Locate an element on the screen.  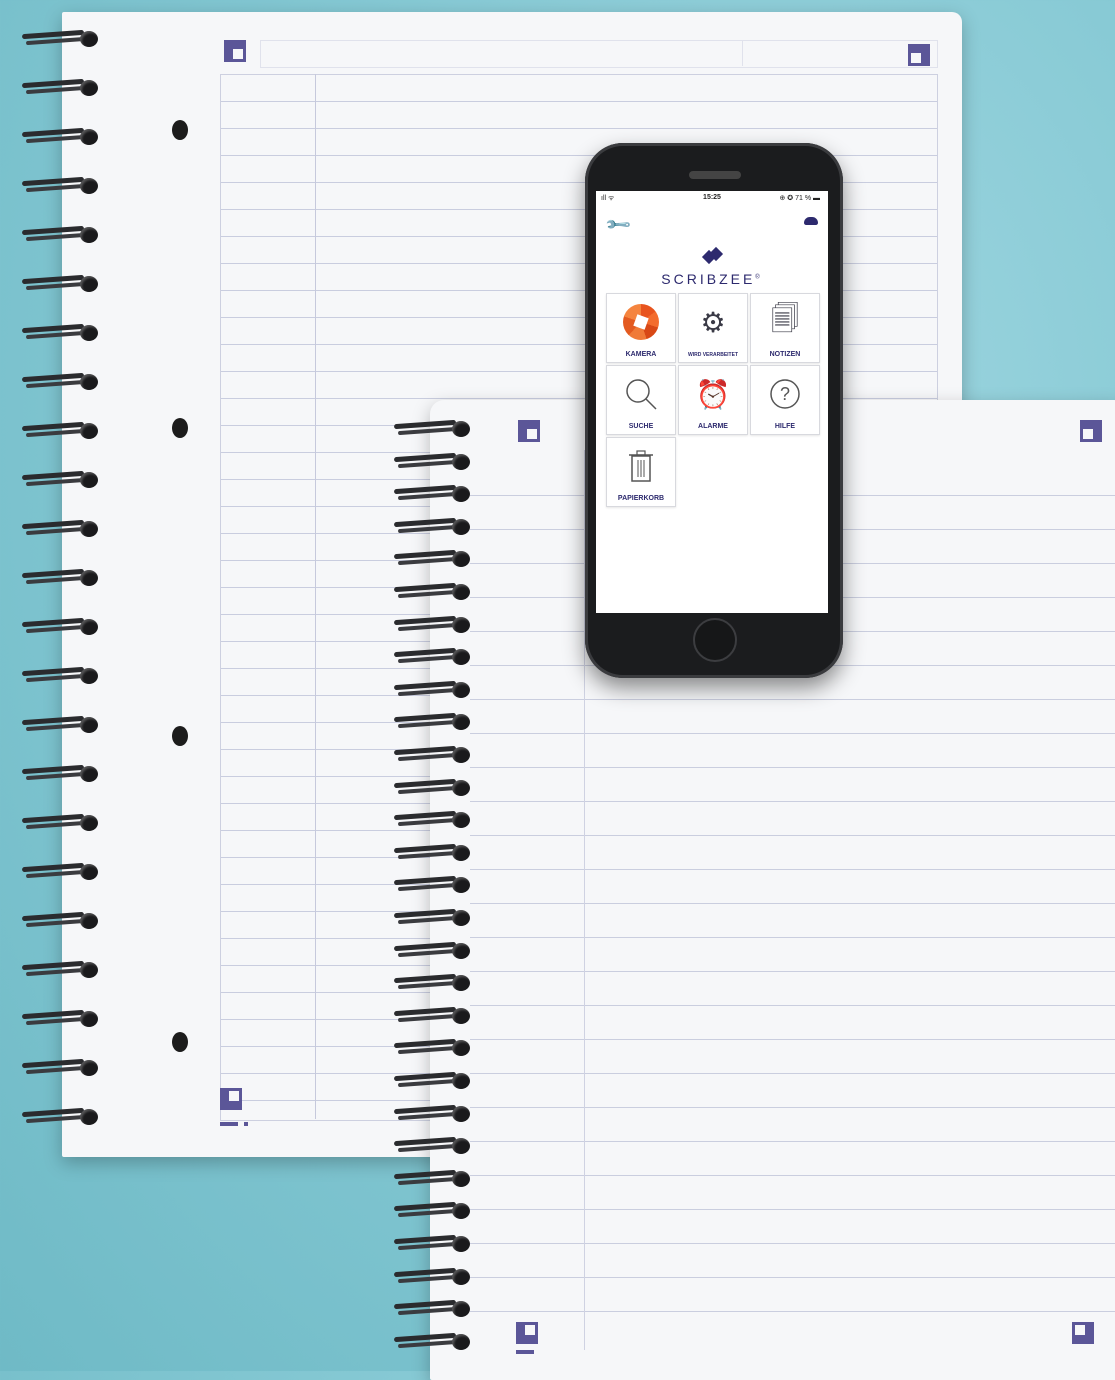
header-box is located at coordinates (599, 54).